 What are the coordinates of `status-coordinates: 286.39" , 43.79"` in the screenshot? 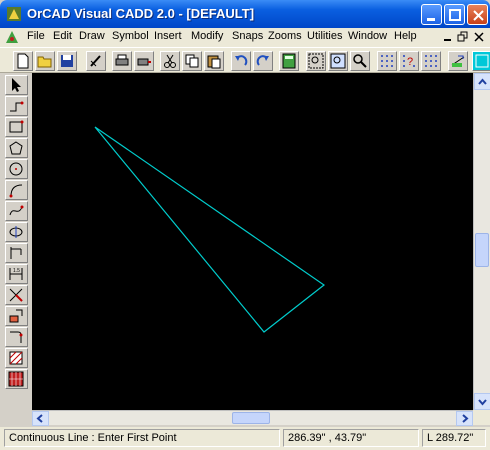 It's located at (351, 438).